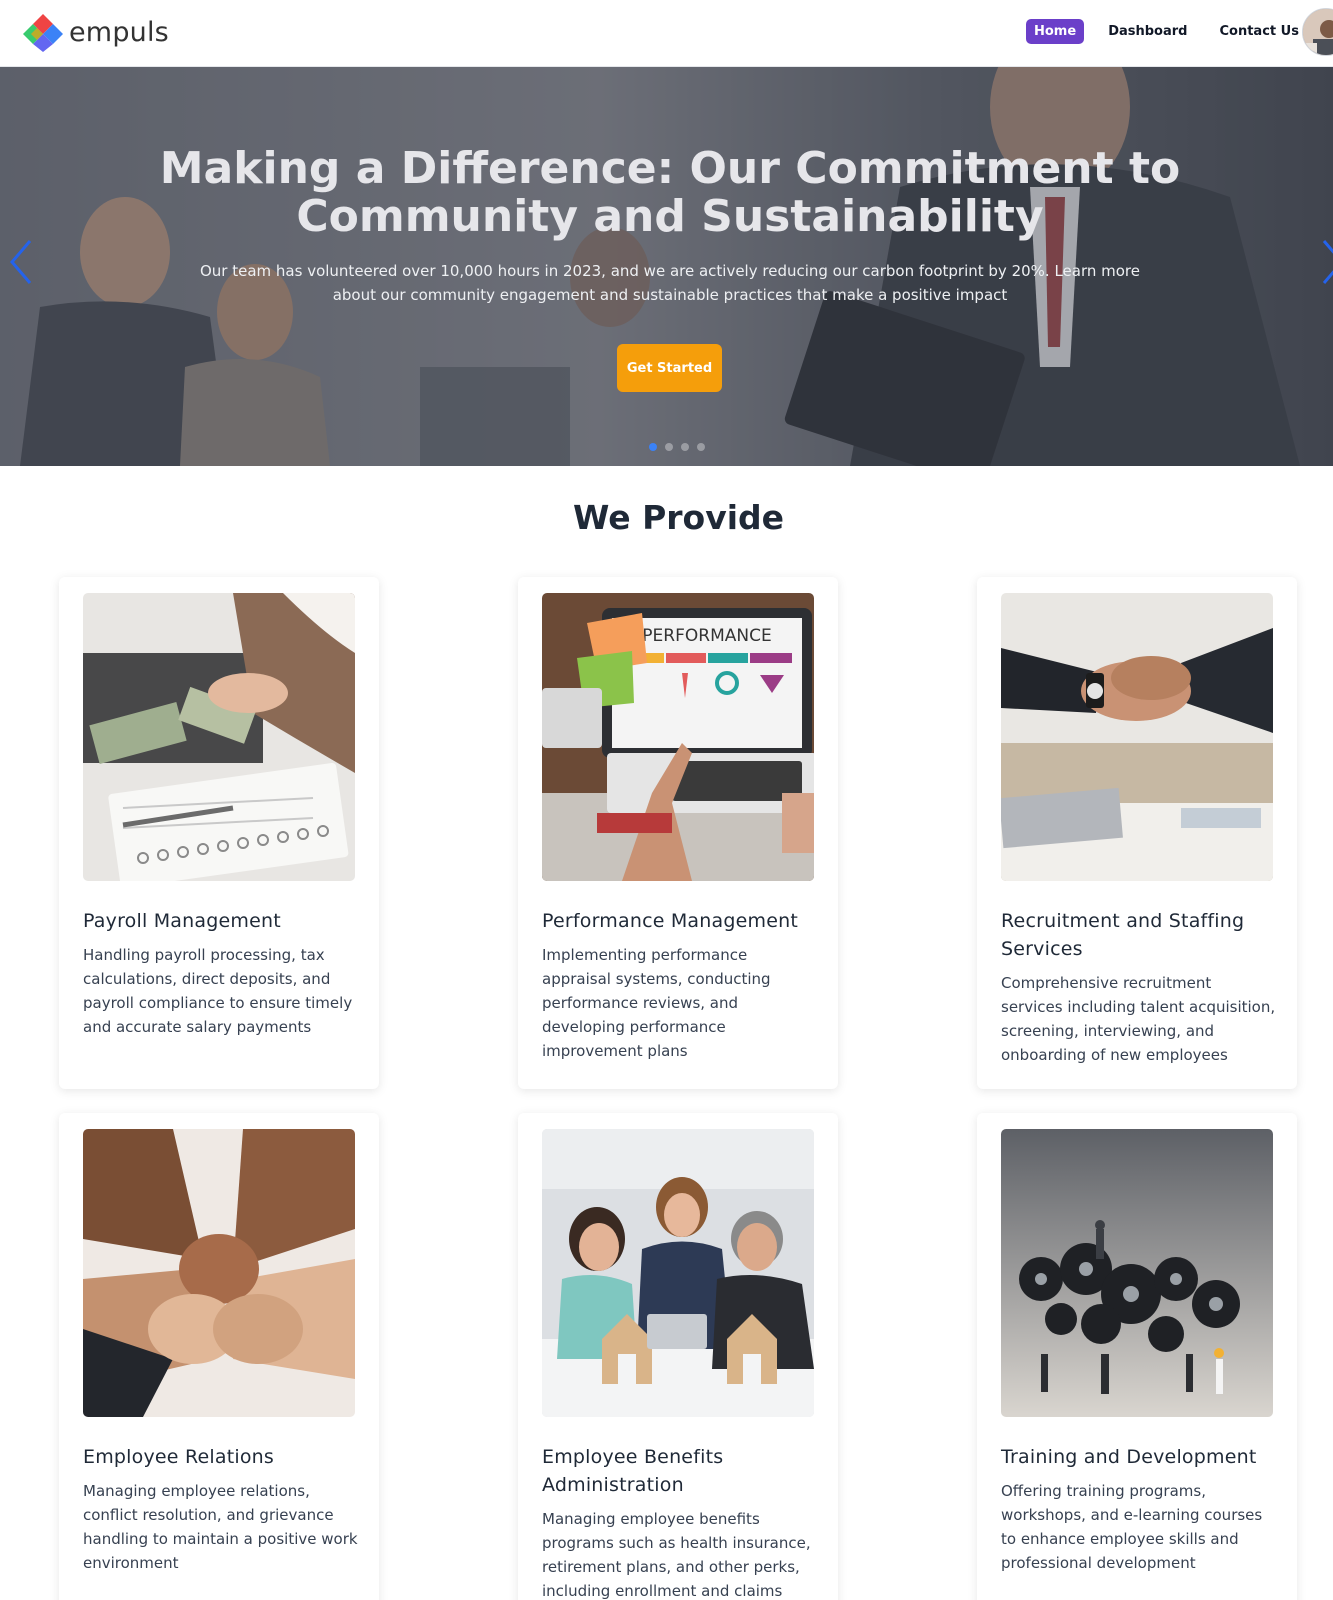 This screenshot has height=1600, width=1333. Describe the element at coordinates (178, 1457) in the screenshot. I see `card-title: Employee Relations` at that location.